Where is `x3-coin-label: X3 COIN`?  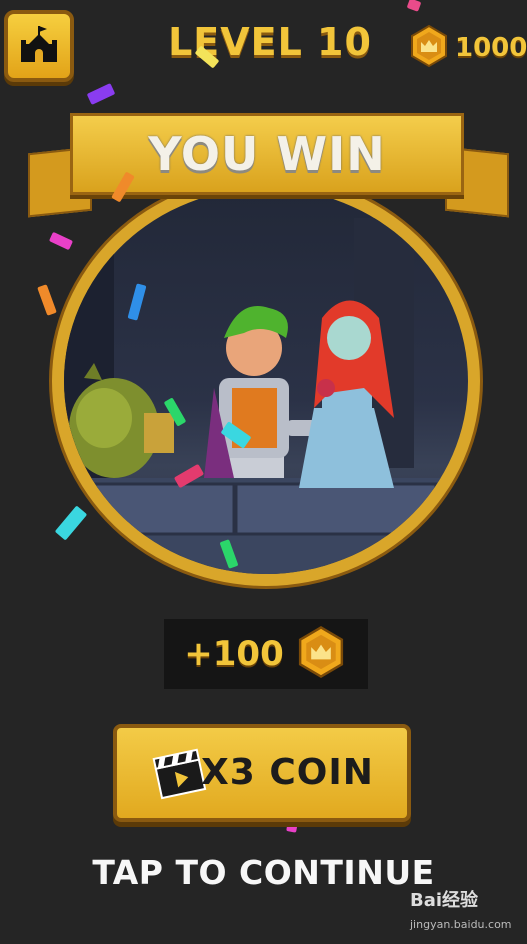
x3-coin-label: X3 COIN is located at coordinates (287, 772).